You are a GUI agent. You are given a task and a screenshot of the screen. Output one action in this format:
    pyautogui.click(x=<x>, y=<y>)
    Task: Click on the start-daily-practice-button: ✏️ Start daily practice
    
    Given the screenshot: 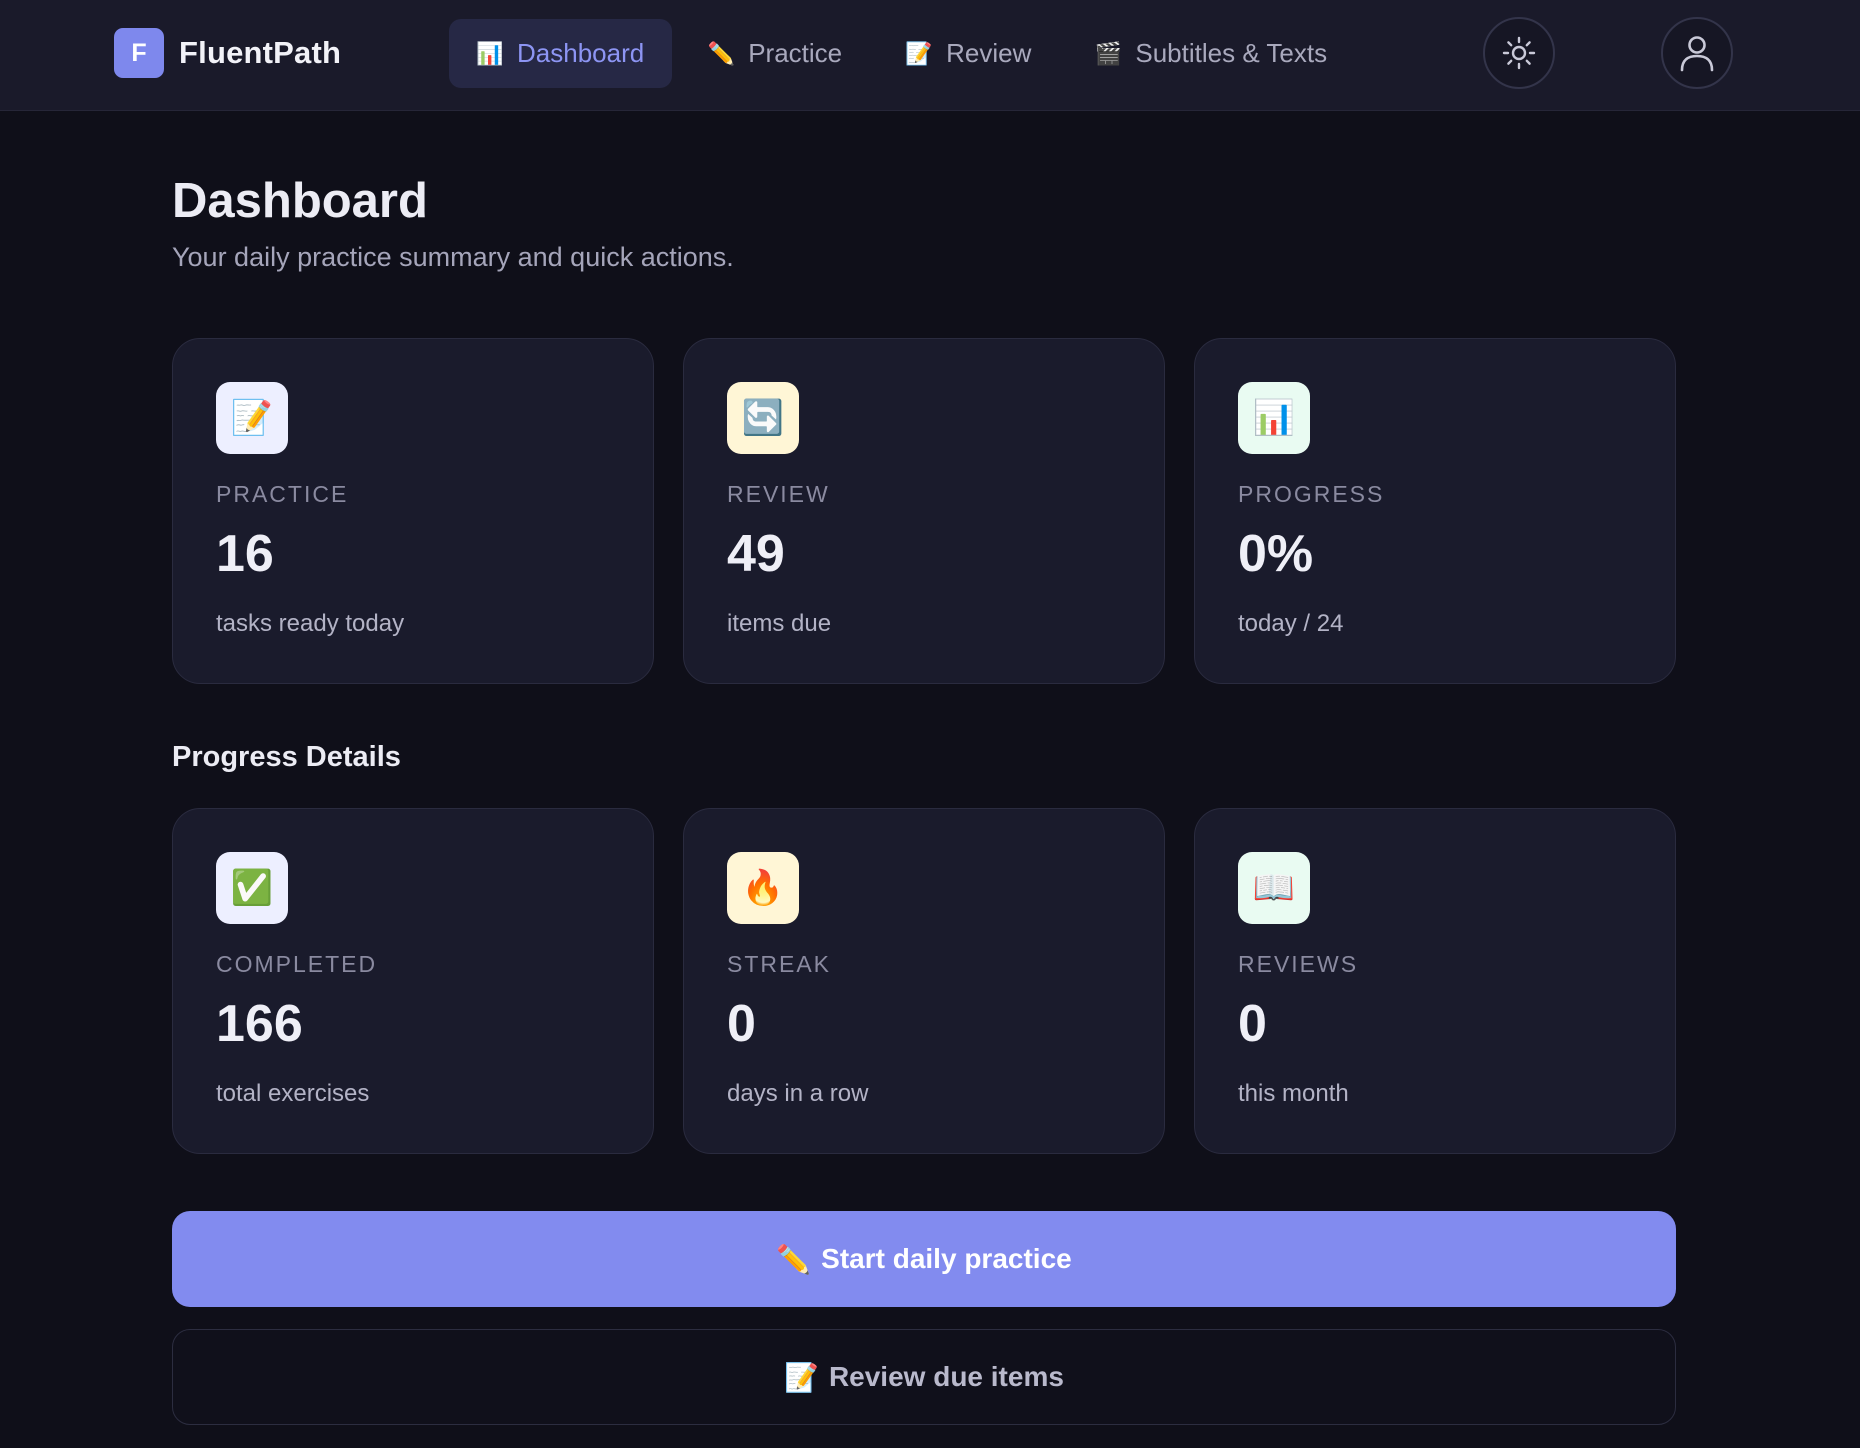 What is the action you would take?
    pyautogui.click(x=924, y=1259)
    